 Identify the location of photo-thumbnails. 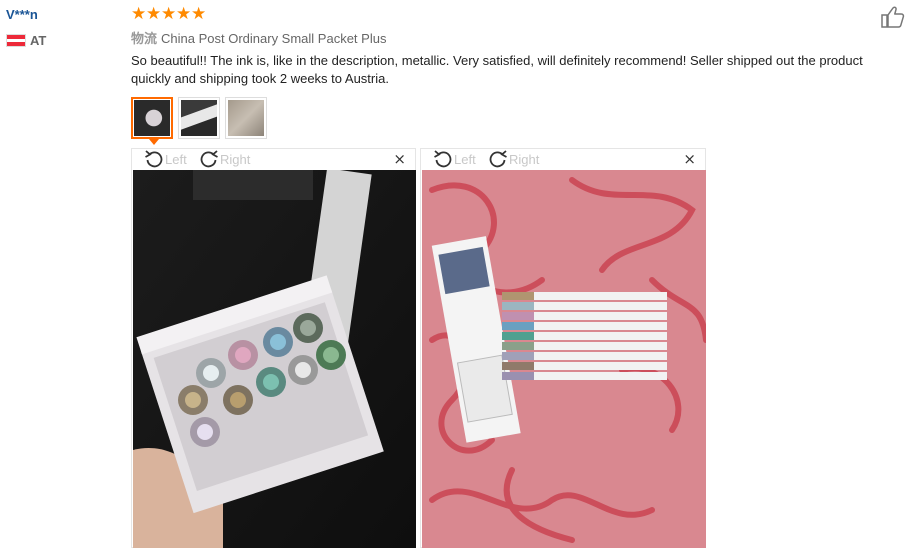
(199, 121).